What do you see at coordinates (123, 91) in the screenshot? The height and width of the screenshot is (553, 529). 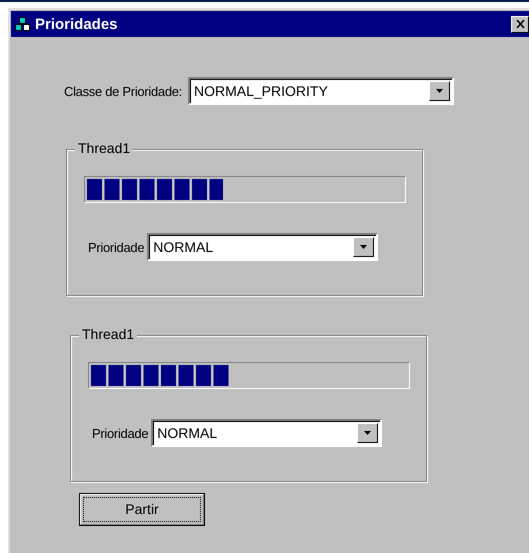 I see `field-label: Classe de Prioridade:` at bounding box center [123, 91].